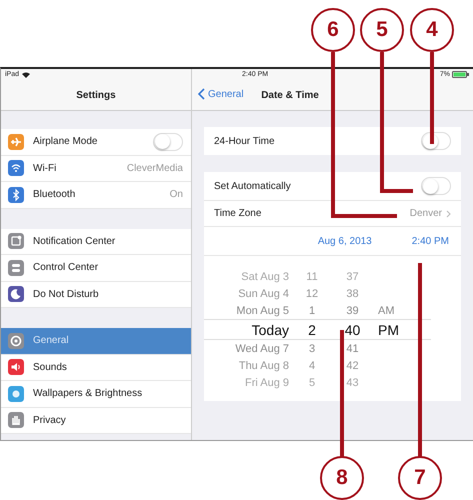 This screenshot has width=473, height=500. What do you see at coordinates (345, 241) in the screenshot?
I see `date-value: Aug 6, 2013` at bounding box center [345, 241].